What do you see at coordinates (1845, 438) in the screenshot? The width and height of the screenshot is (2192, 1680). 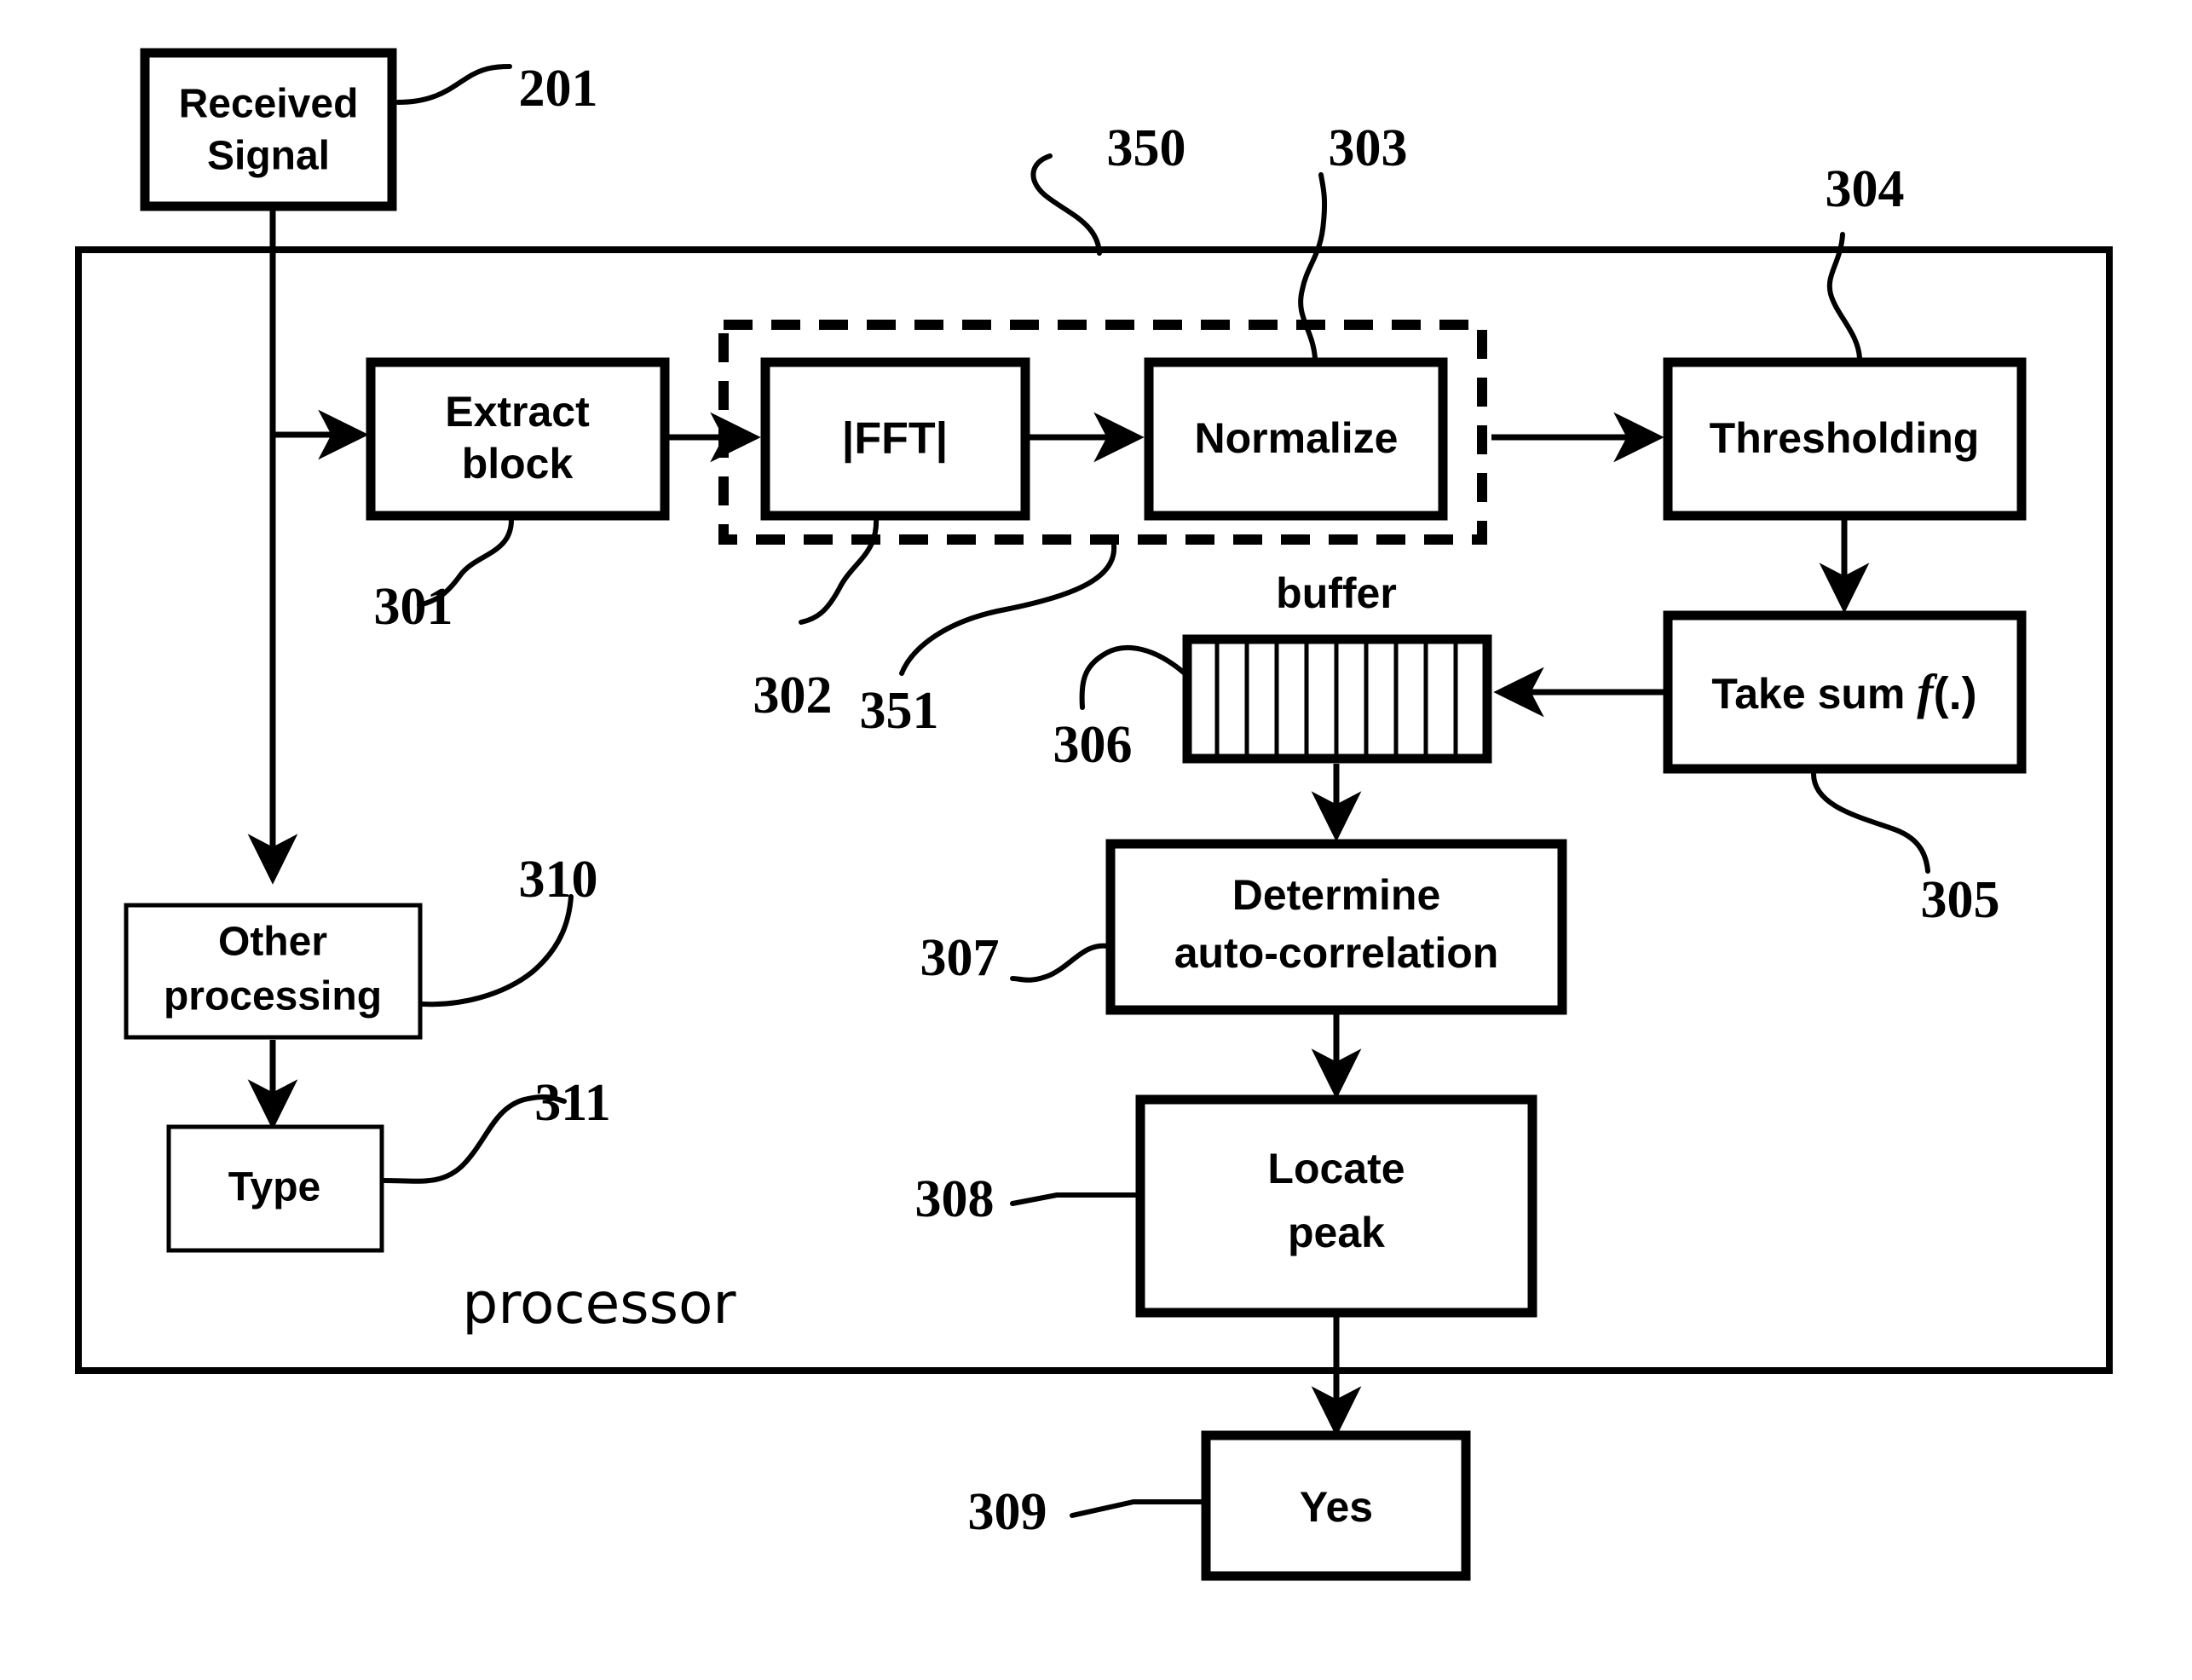 I see `thresholding-block-label: Thresholding` at bounding box center [1845, 438].